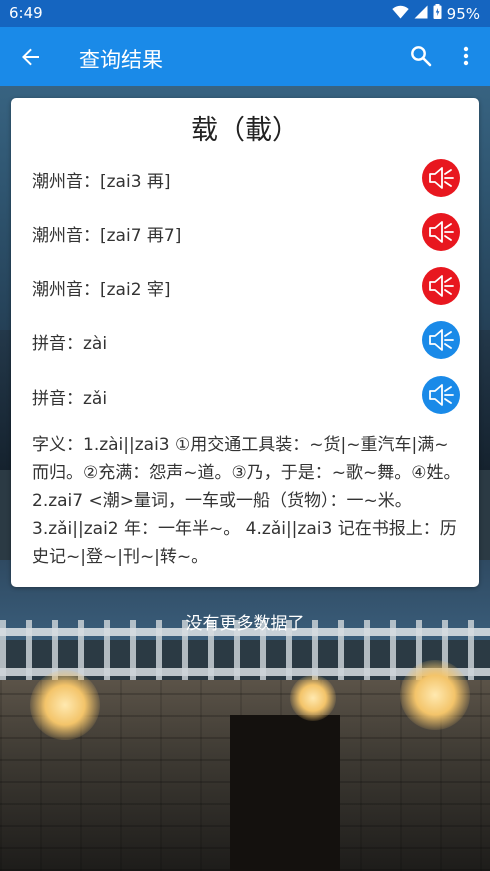 The image size is (490, 871). I want to click on pronunciation-label: 潮州音：[zai2 宰], so click(101, 290).